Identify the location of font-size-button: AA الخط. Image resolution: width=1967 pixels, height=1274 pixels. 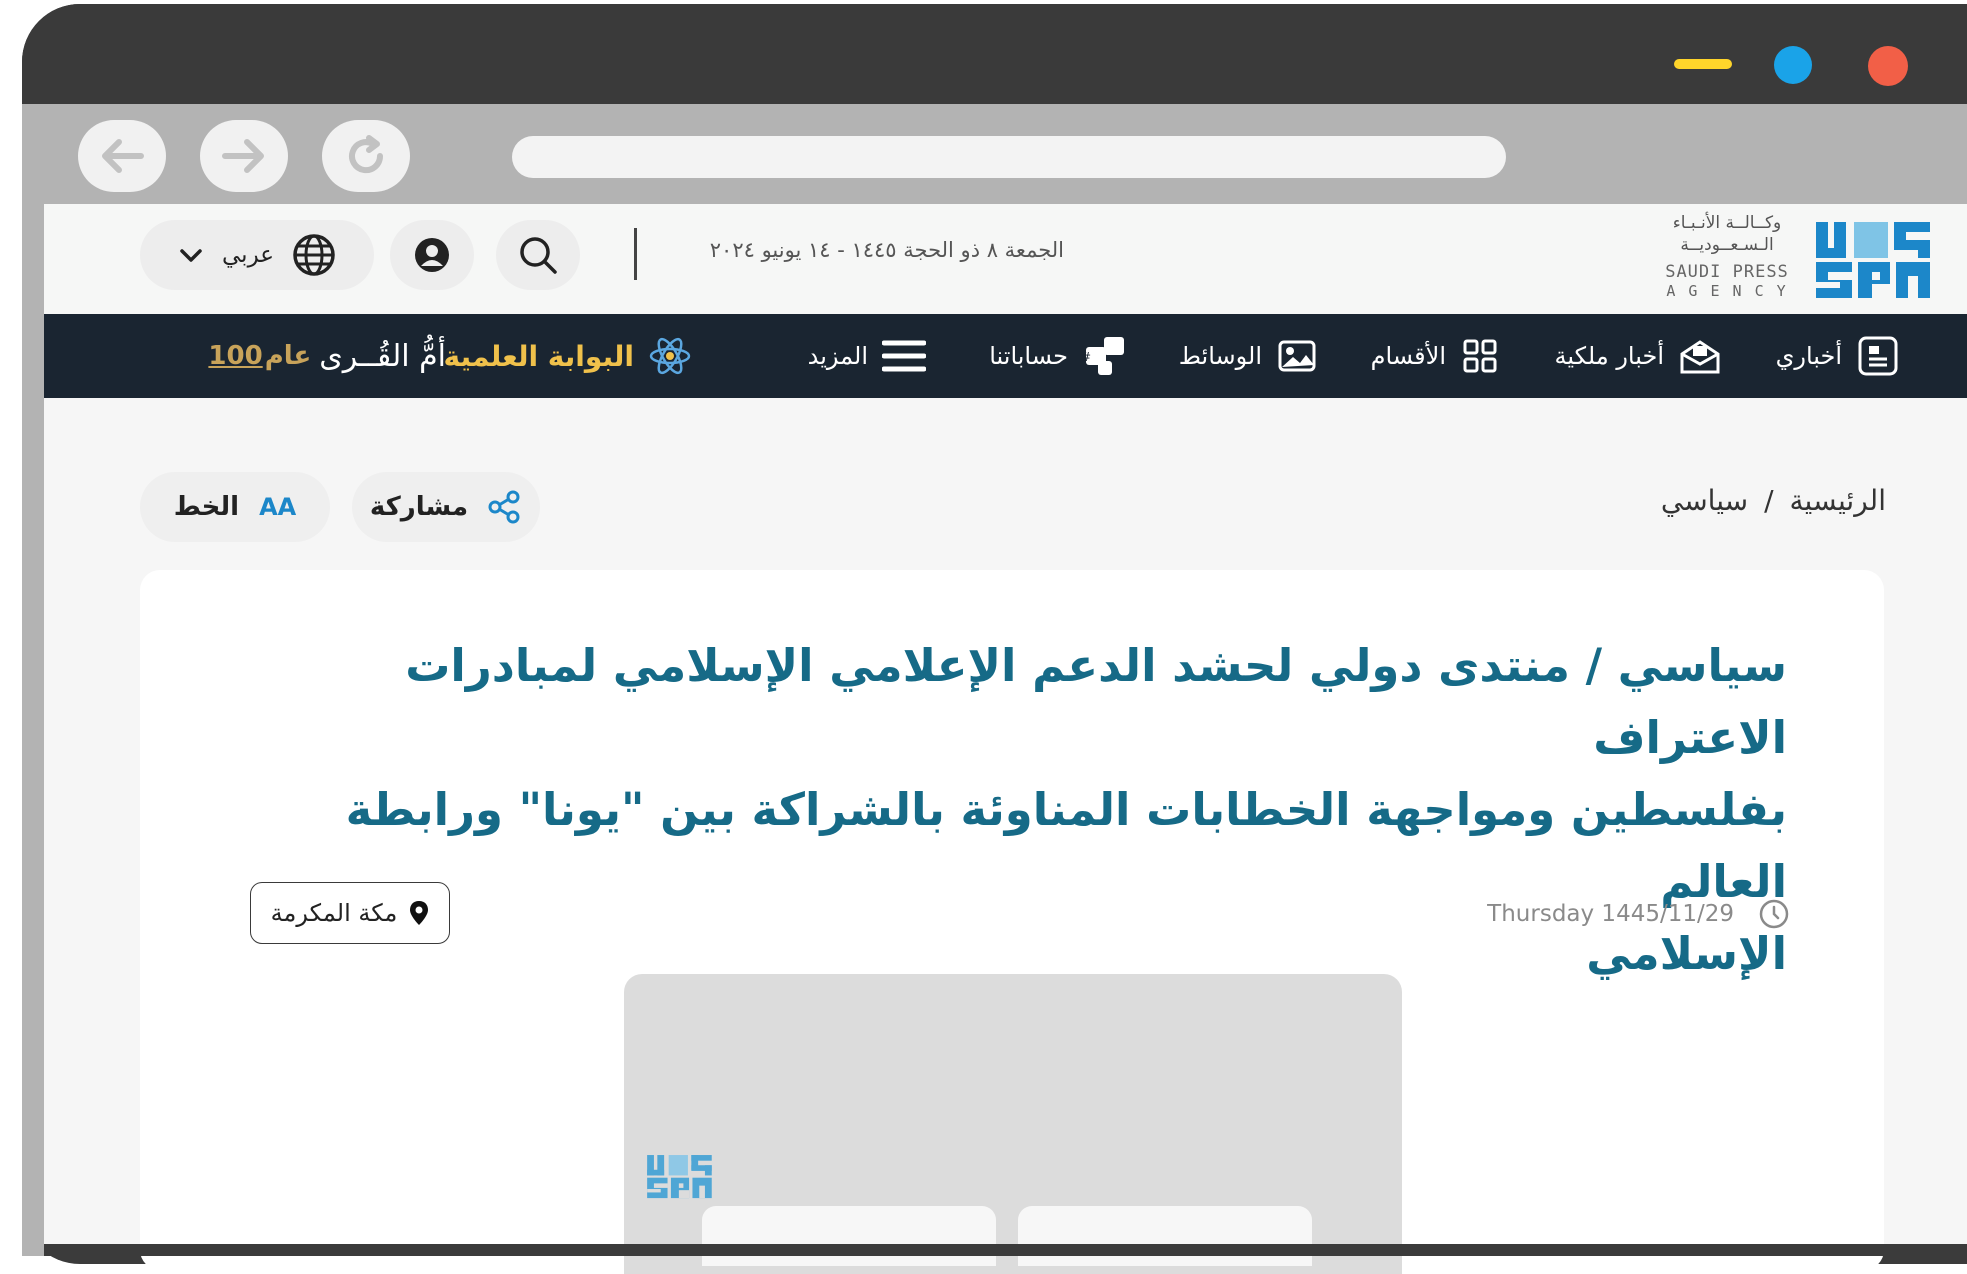
(235, 507).